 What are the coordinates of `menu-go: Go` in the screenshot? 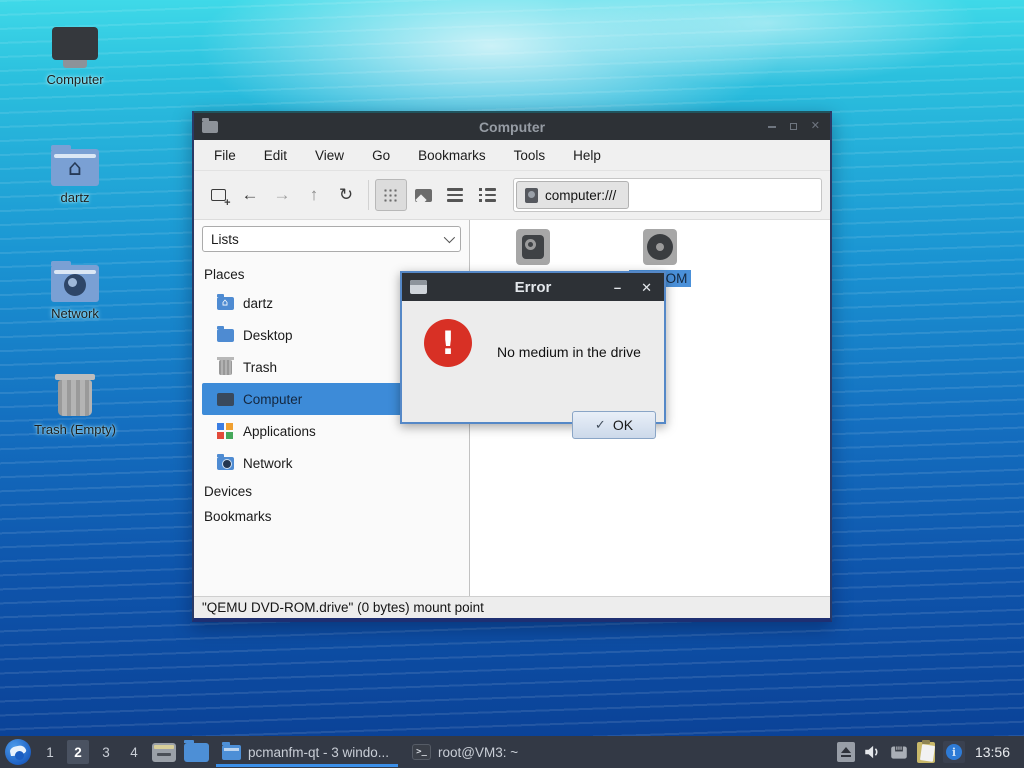 It's located at (381, 155).